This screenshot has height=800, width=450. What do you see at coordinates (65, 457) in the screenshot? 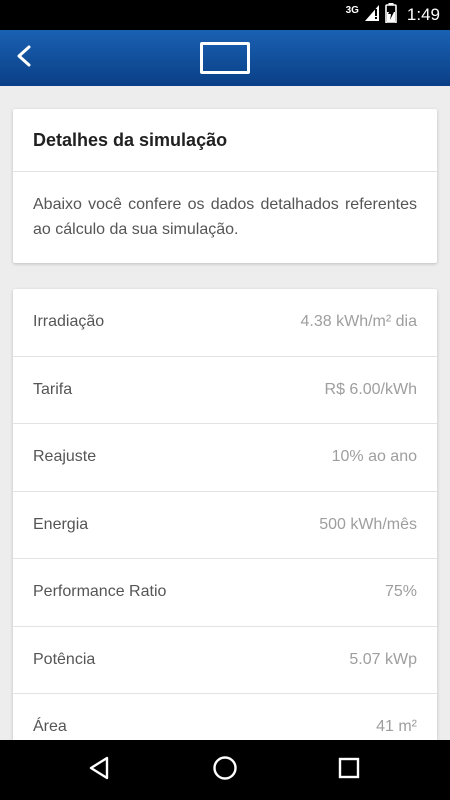
I see `detail-label: Reajuste` at bounding box center [65, 457].